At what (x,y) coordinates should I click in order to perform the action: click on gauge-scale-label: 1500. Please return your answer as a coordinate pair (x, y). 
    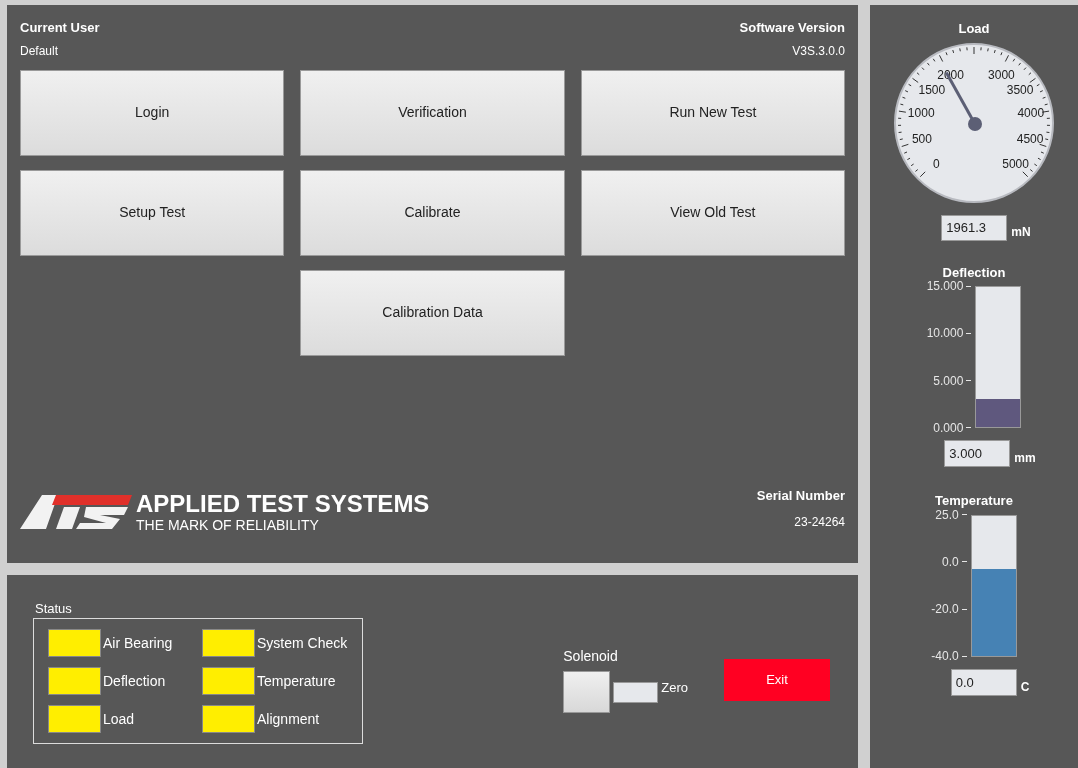
    Looking at the image, I should click on (932, 90).